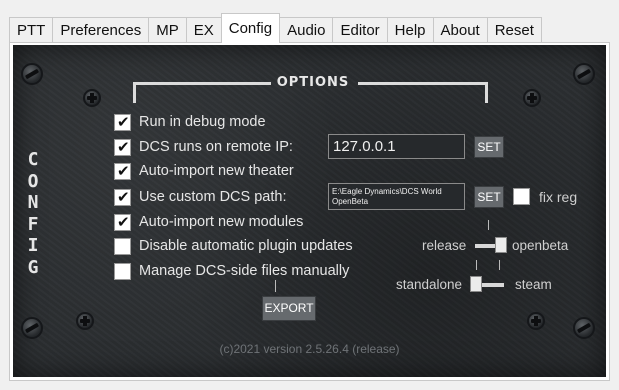 This screenshot has width=619, height=390. Describe the element at coordinates (444, 245) in the screenshot. I see `branch-release-label: release` at that location.